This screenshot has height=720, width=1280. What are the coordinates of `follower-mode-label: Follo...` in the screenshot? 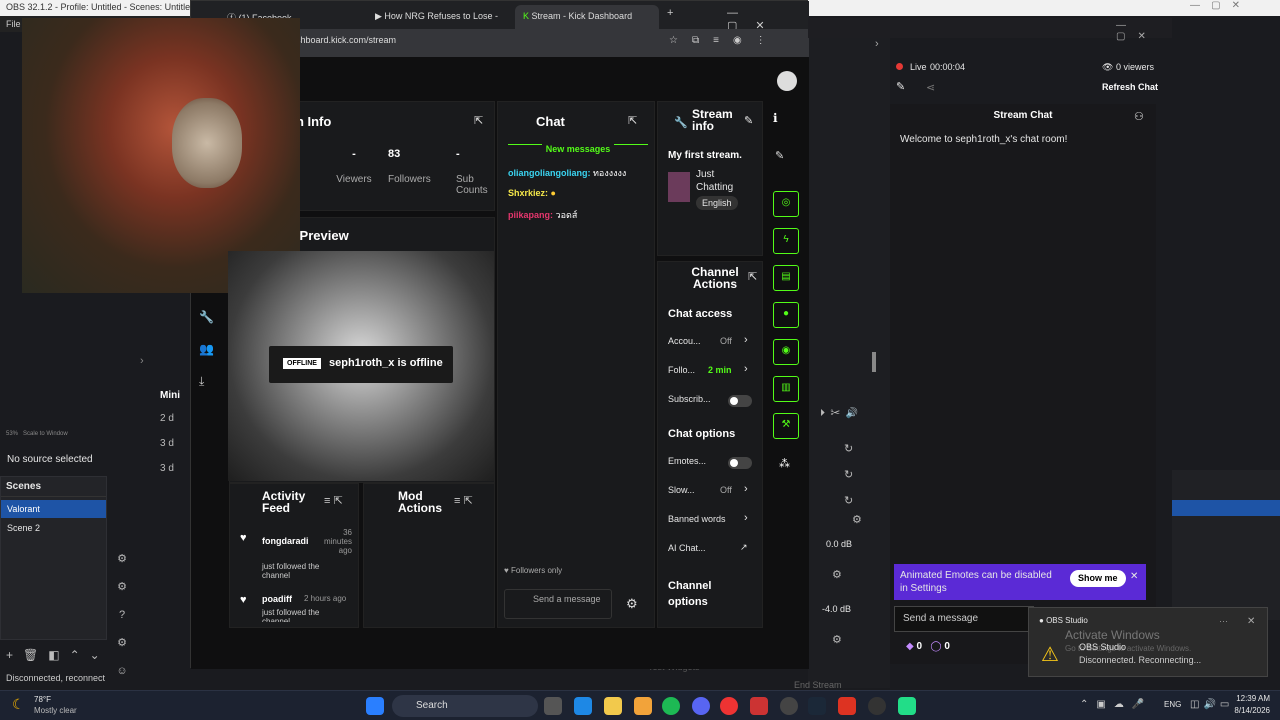 It's located at (681, 370).